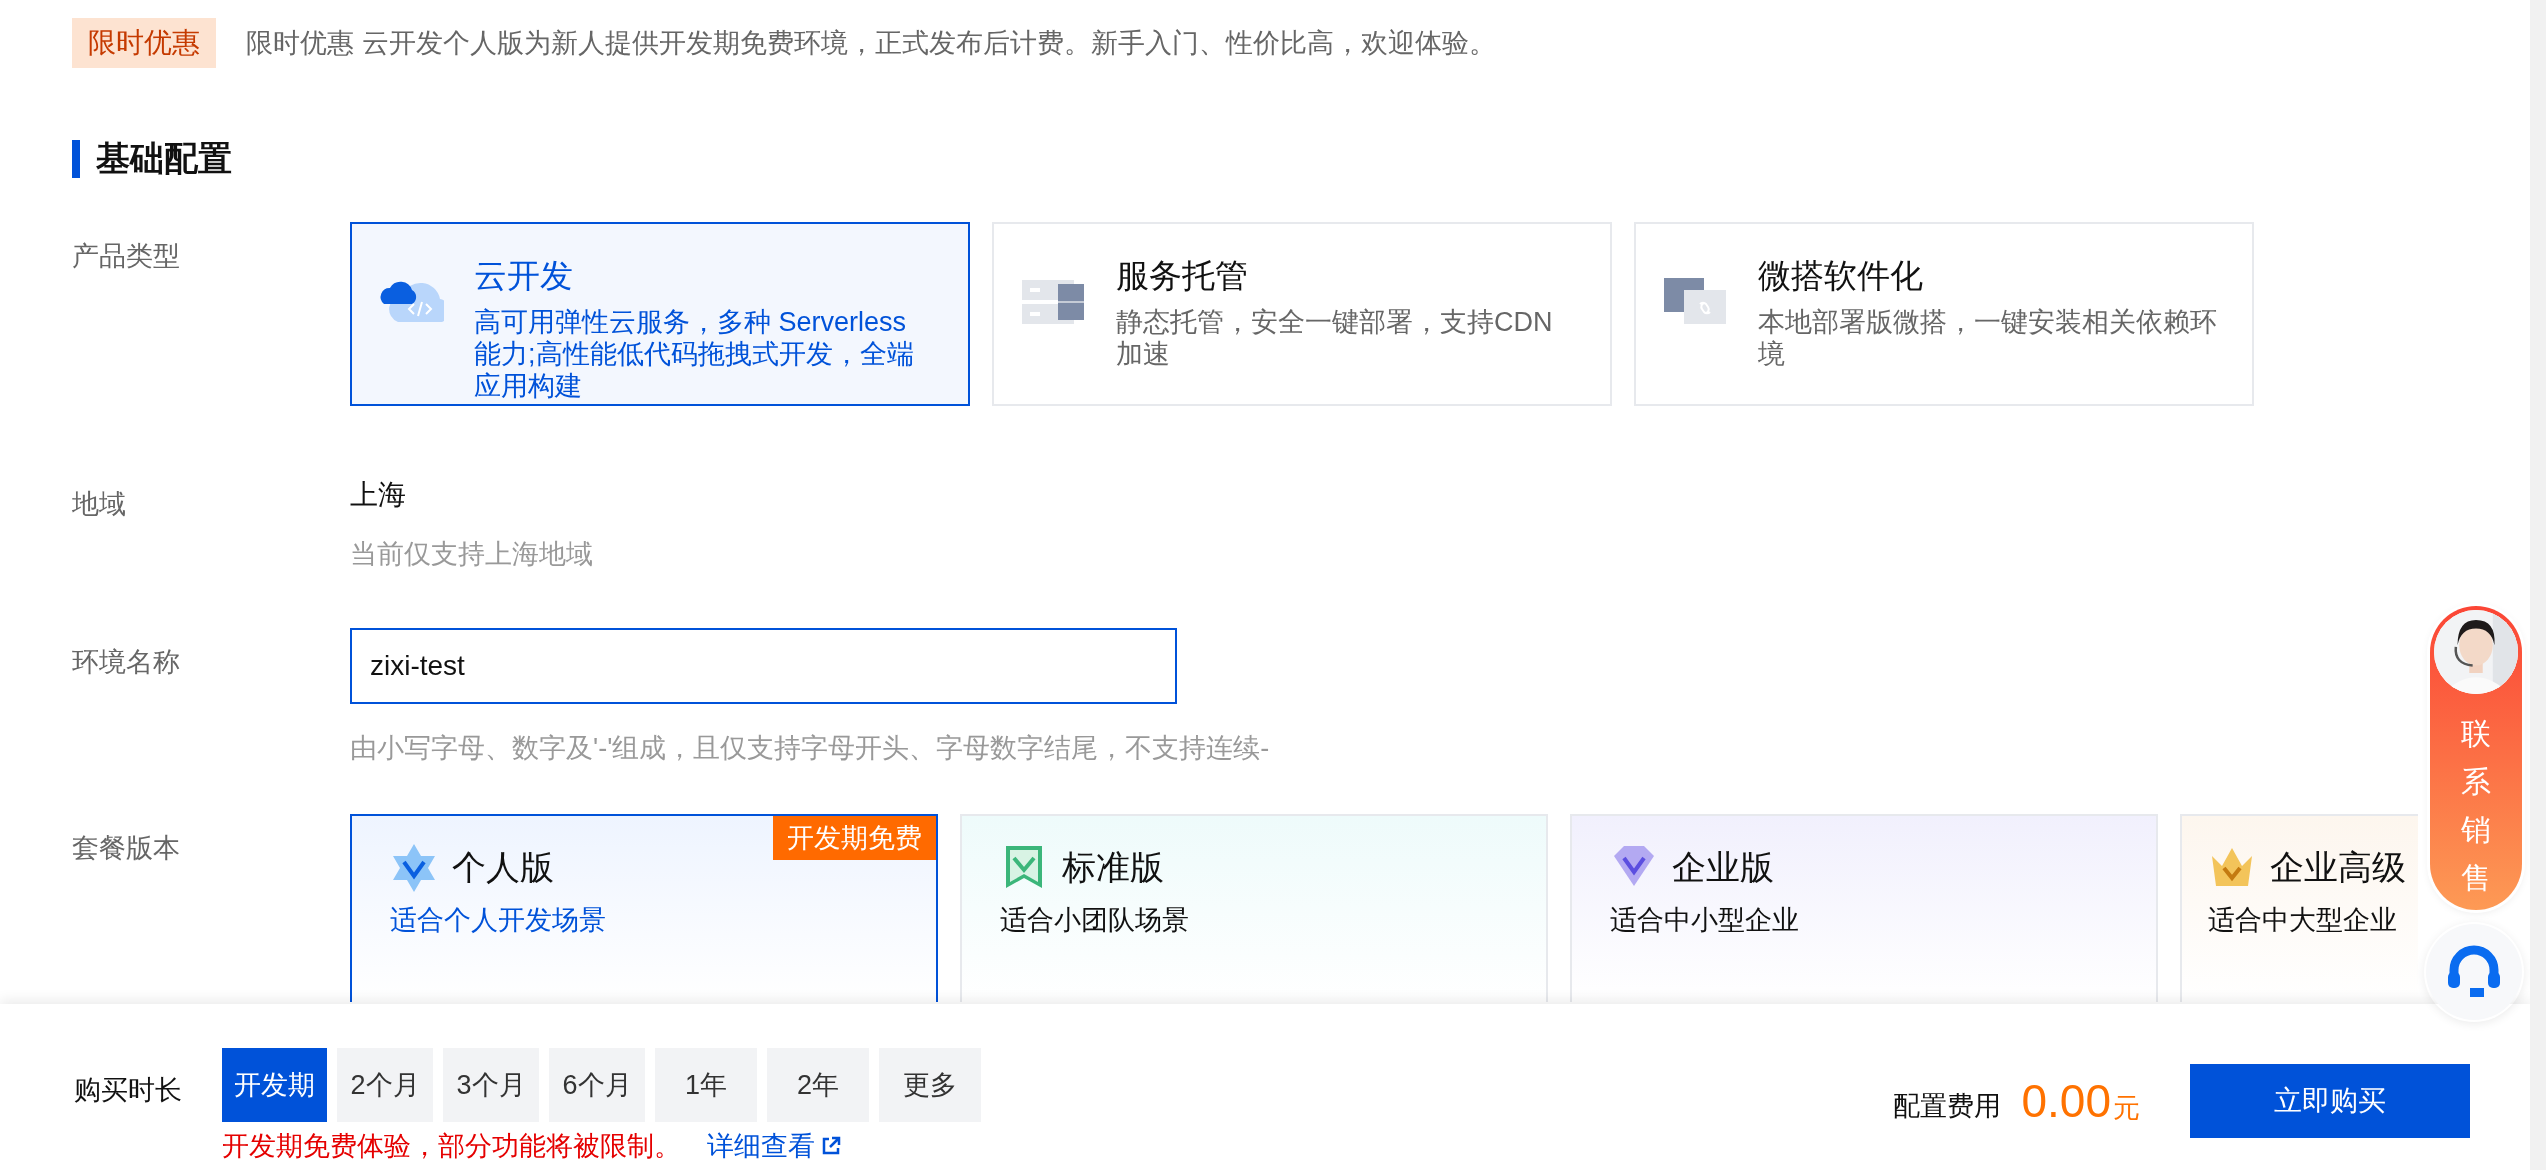 Image resolution: width=2546 pixels, height=1170 pixels. What do you see at coordinates (644, 908) in the screenshot?
I see `plan-card: 开发期免费 个人版 适合个人开发场景` at bounding box center [644, 908].